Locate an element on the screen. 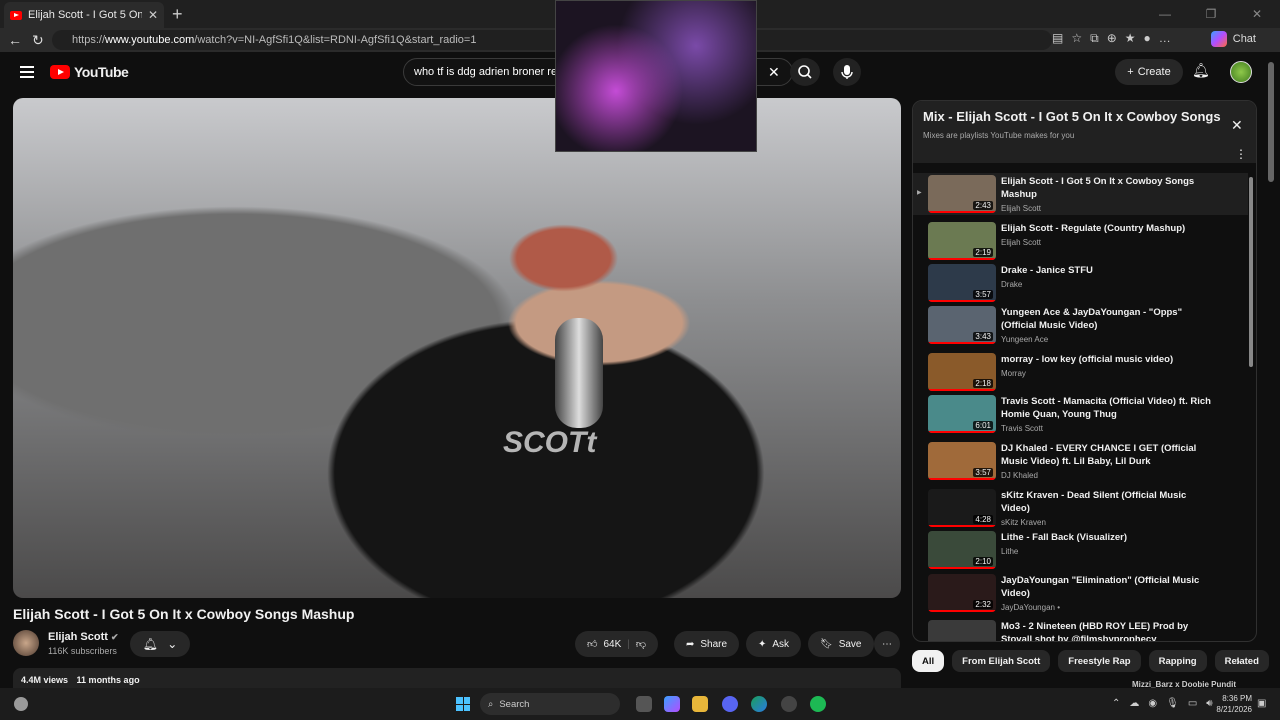 This screenshot has width=1280, height=720. video-duration: 2:18 is located at coordinates (983, 383).